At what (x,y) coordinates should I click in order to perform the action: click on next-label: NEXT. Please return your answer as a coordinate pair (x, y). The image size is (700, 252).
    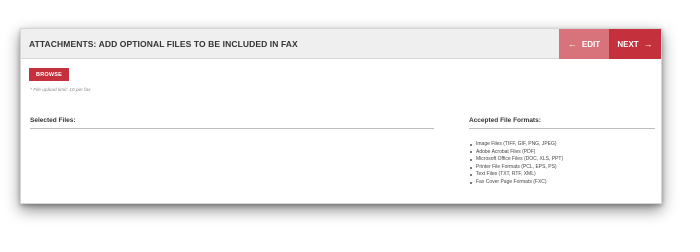
    Looking at the image, I should click on (628, 44).